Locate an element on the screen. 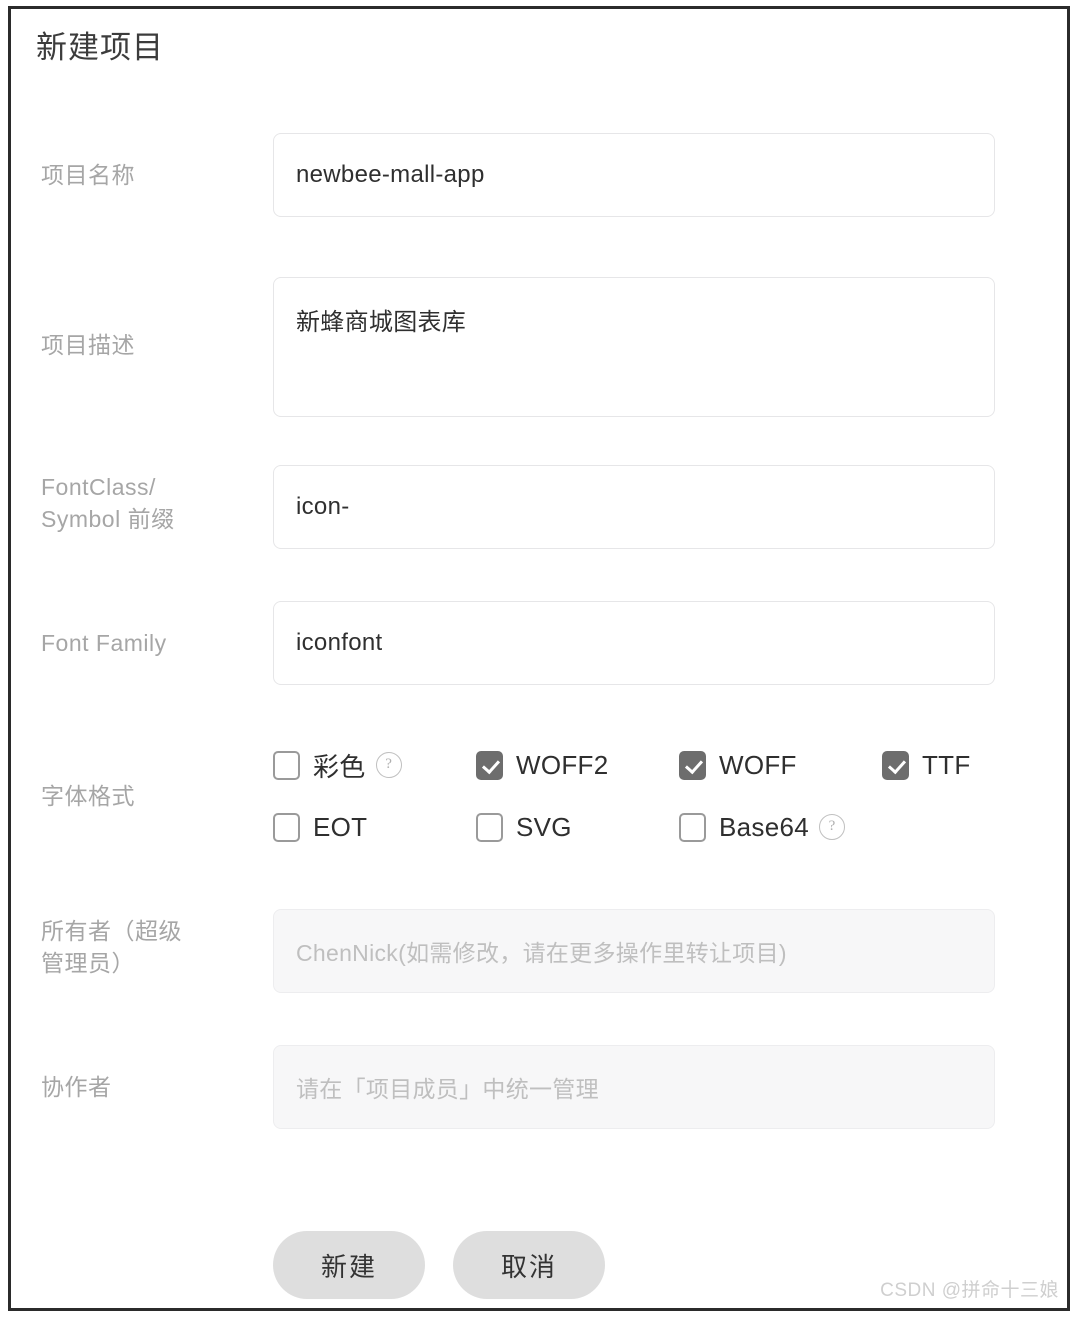 The image size is (1080, 1325). label-owner-line2: 管理员） is located at coordinates (88, 963).